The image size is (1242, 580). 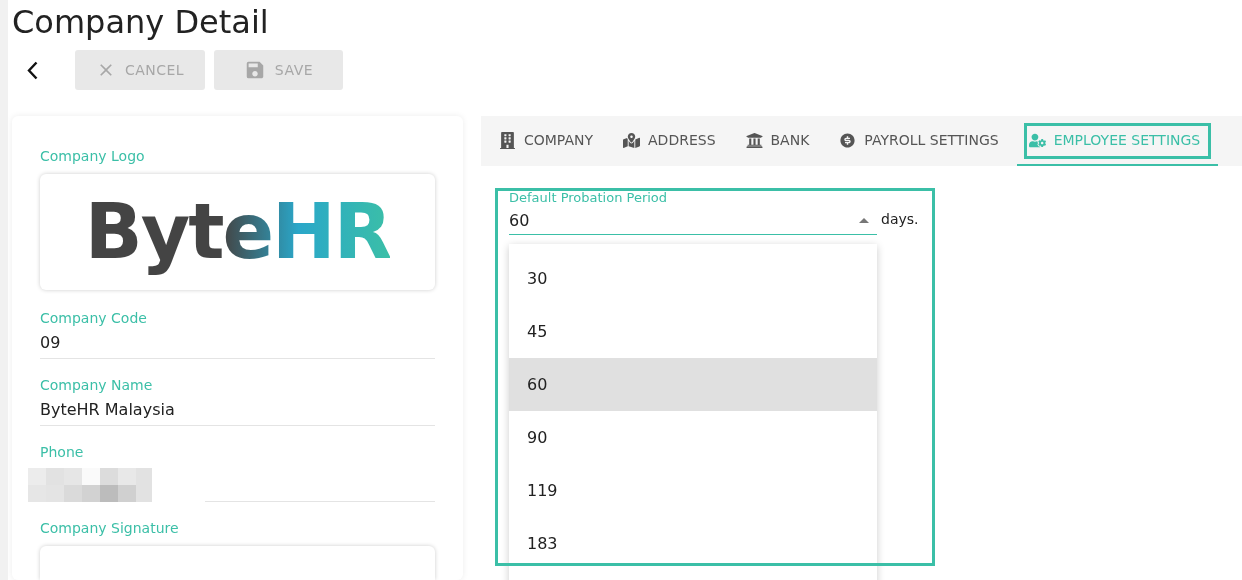 I want to click on probation-select: Default Probation Period 60, so click(x=693, y=212).